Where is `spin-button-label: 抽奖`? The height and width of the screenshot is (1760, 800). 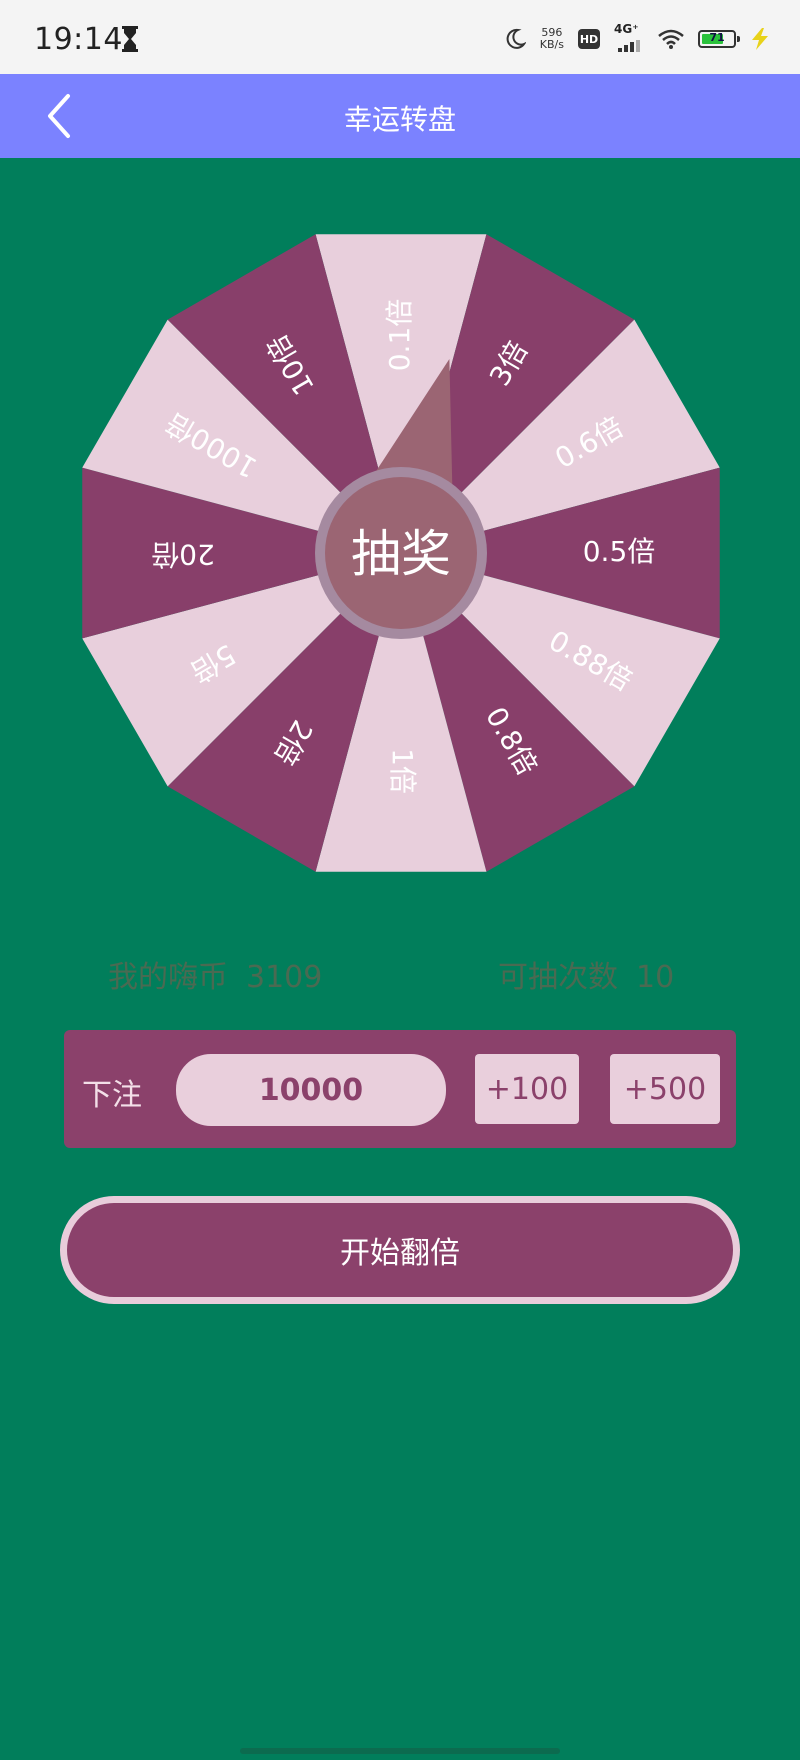 spin-button-label: 抽奖 is located at coordinates (401, 554).